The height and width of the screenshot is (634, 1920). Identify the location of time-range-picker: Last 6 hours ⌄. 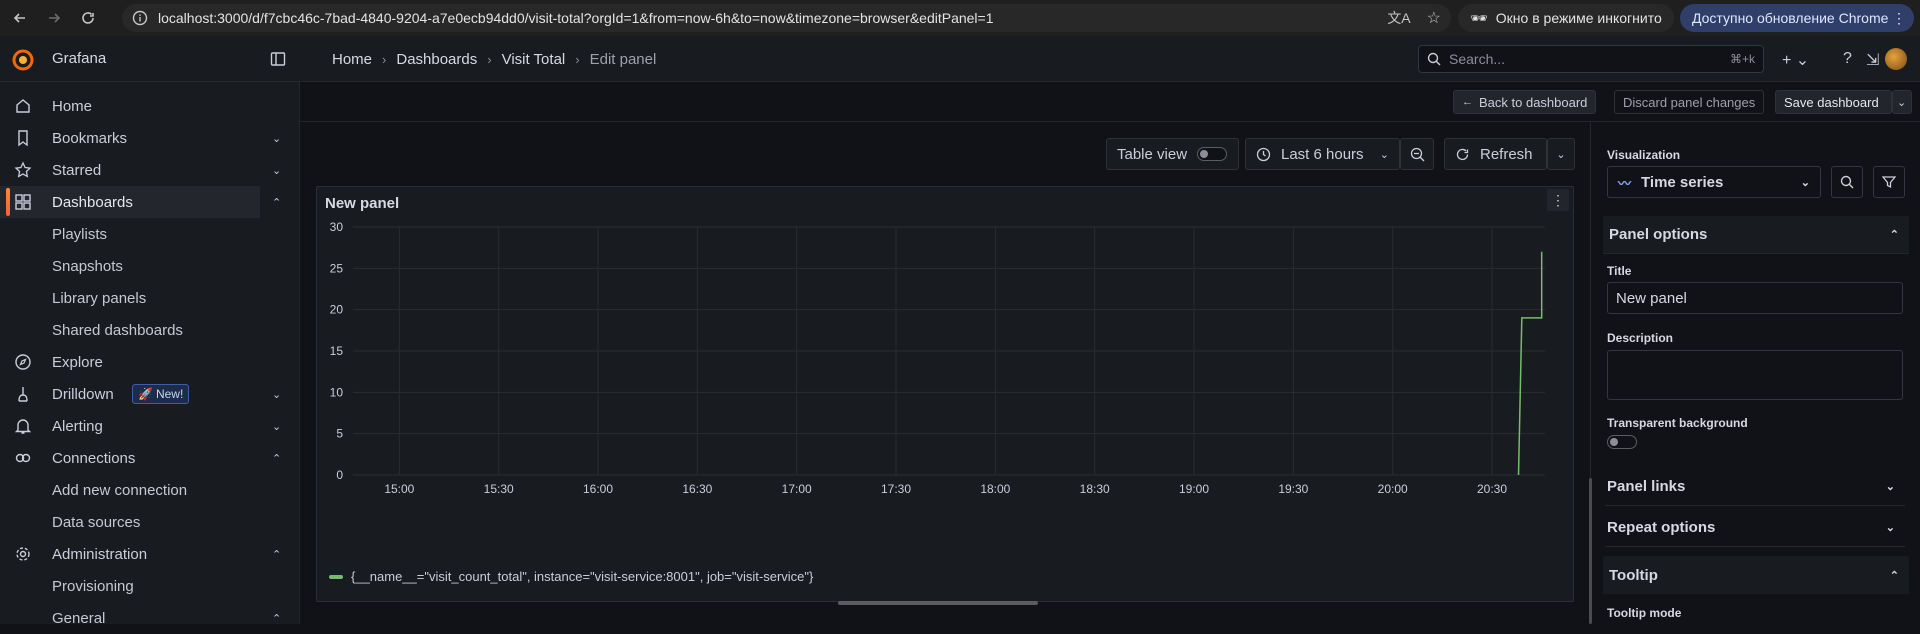
(1322, 154).